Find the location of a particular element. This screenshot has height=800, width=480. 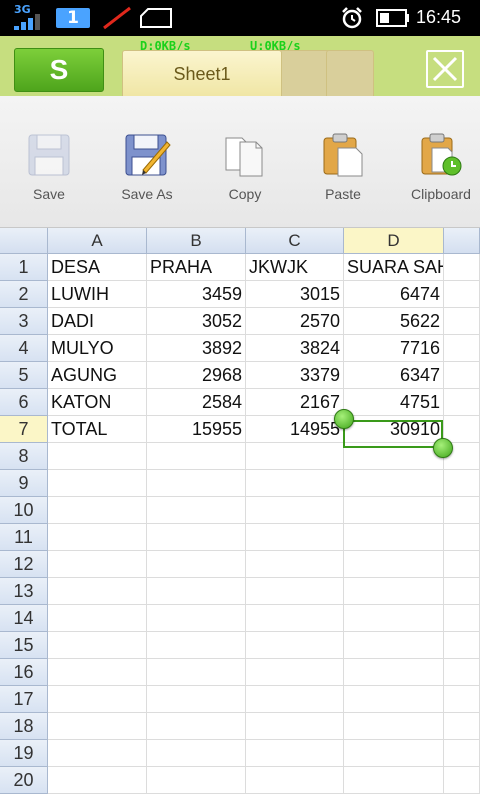

column-header-c: C is located at coordinates (295, 241).